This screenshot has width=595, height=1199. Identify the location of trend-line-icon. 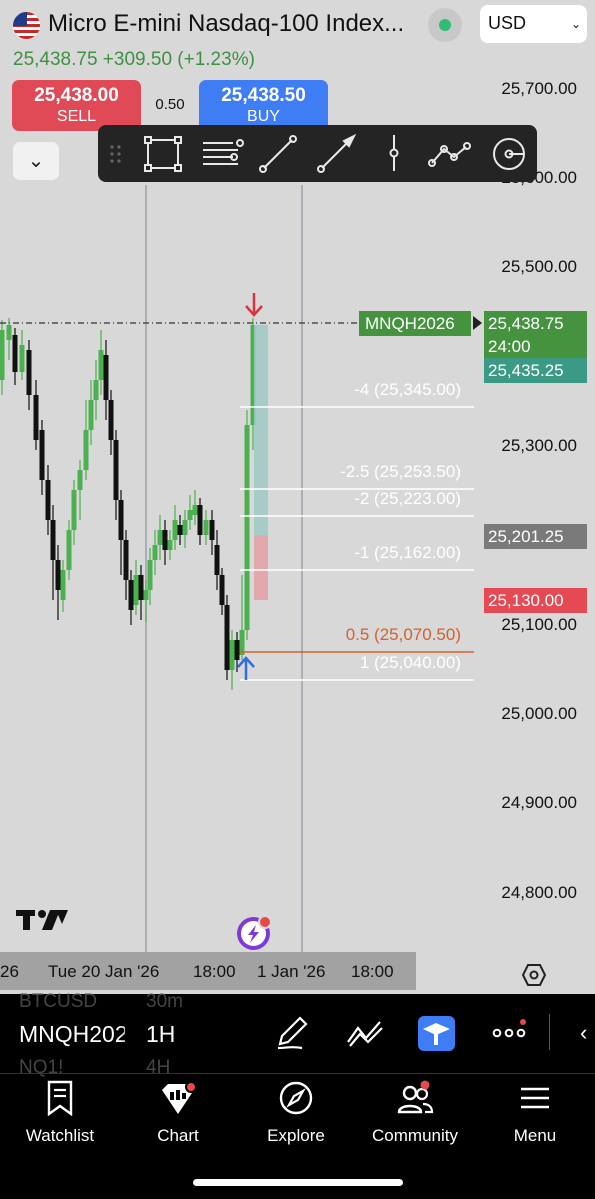
(278, 153).